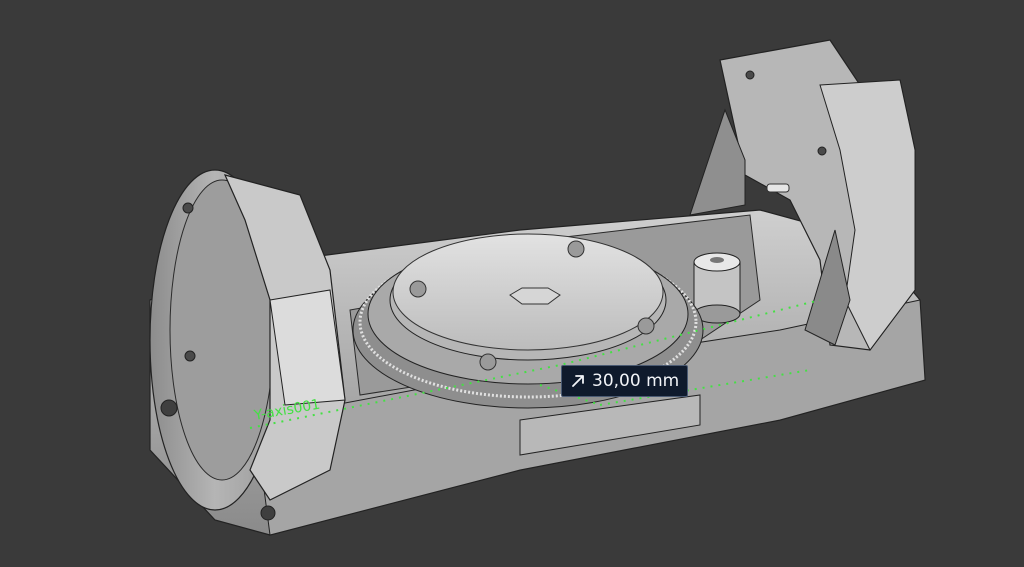 This screenshot has height=567, width=1024. I want to click on diagonal-arrow-icon, so click(578, 381).